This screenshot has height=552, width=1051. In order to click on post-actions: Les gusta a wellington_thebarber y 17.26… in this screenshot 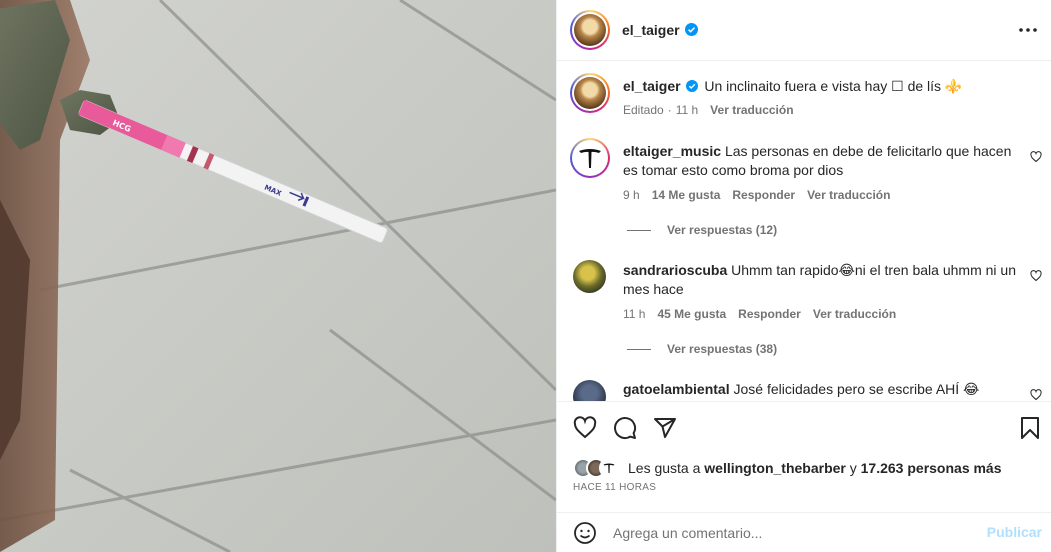, I will do `click(804, 476)`.